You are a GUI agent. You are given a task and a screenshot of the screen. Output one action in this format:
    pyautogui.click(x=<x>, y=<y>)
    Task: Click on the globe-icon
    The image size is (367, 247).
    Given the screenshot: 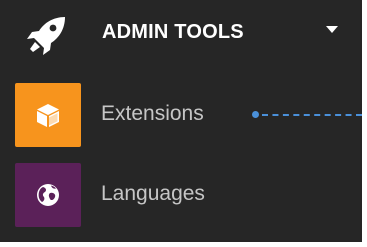 What is the action you would take?
    pyautogui.click(x=48, y=195)
    